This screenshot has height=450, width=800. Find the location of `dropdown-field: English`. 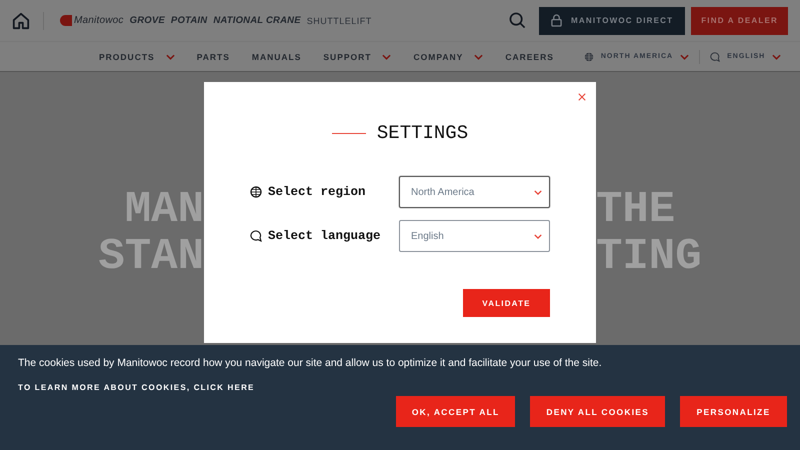

dropdown-field: English is located at coordinates (474, 236).